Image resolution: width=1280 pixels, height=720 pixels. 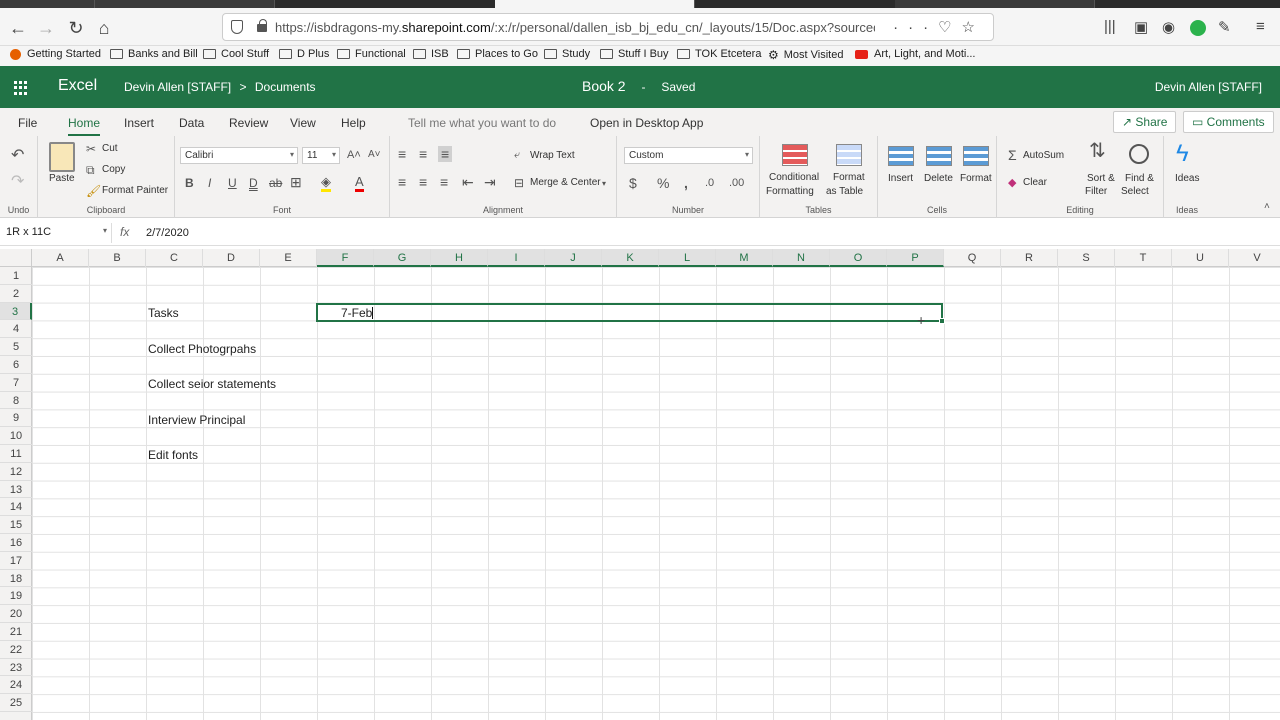 What do you see at coordinates (1228, 122) in the screenshot?
I see `comments-button: ▭ Comments` at bounding box center [1228, 122].